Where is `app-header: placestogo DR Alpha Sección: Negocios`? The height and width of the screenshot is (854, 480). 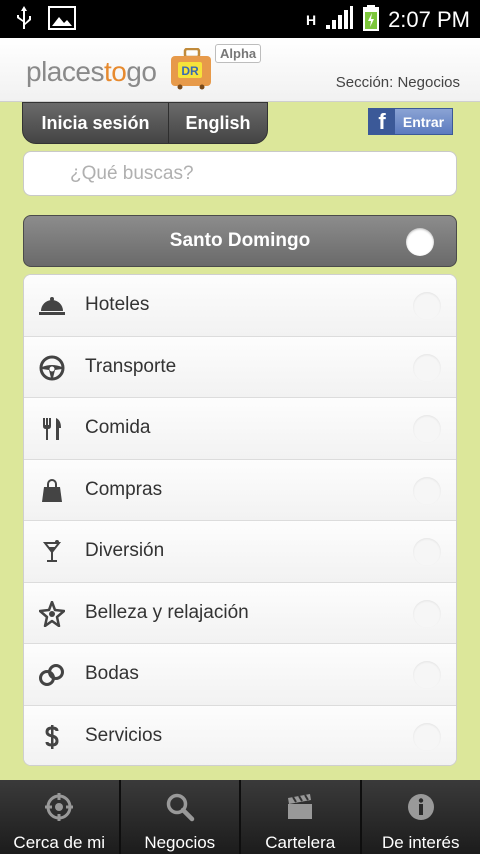
app-header: placestogo DR Alpha Sección: Negocios is located at coordinates (240, 70).